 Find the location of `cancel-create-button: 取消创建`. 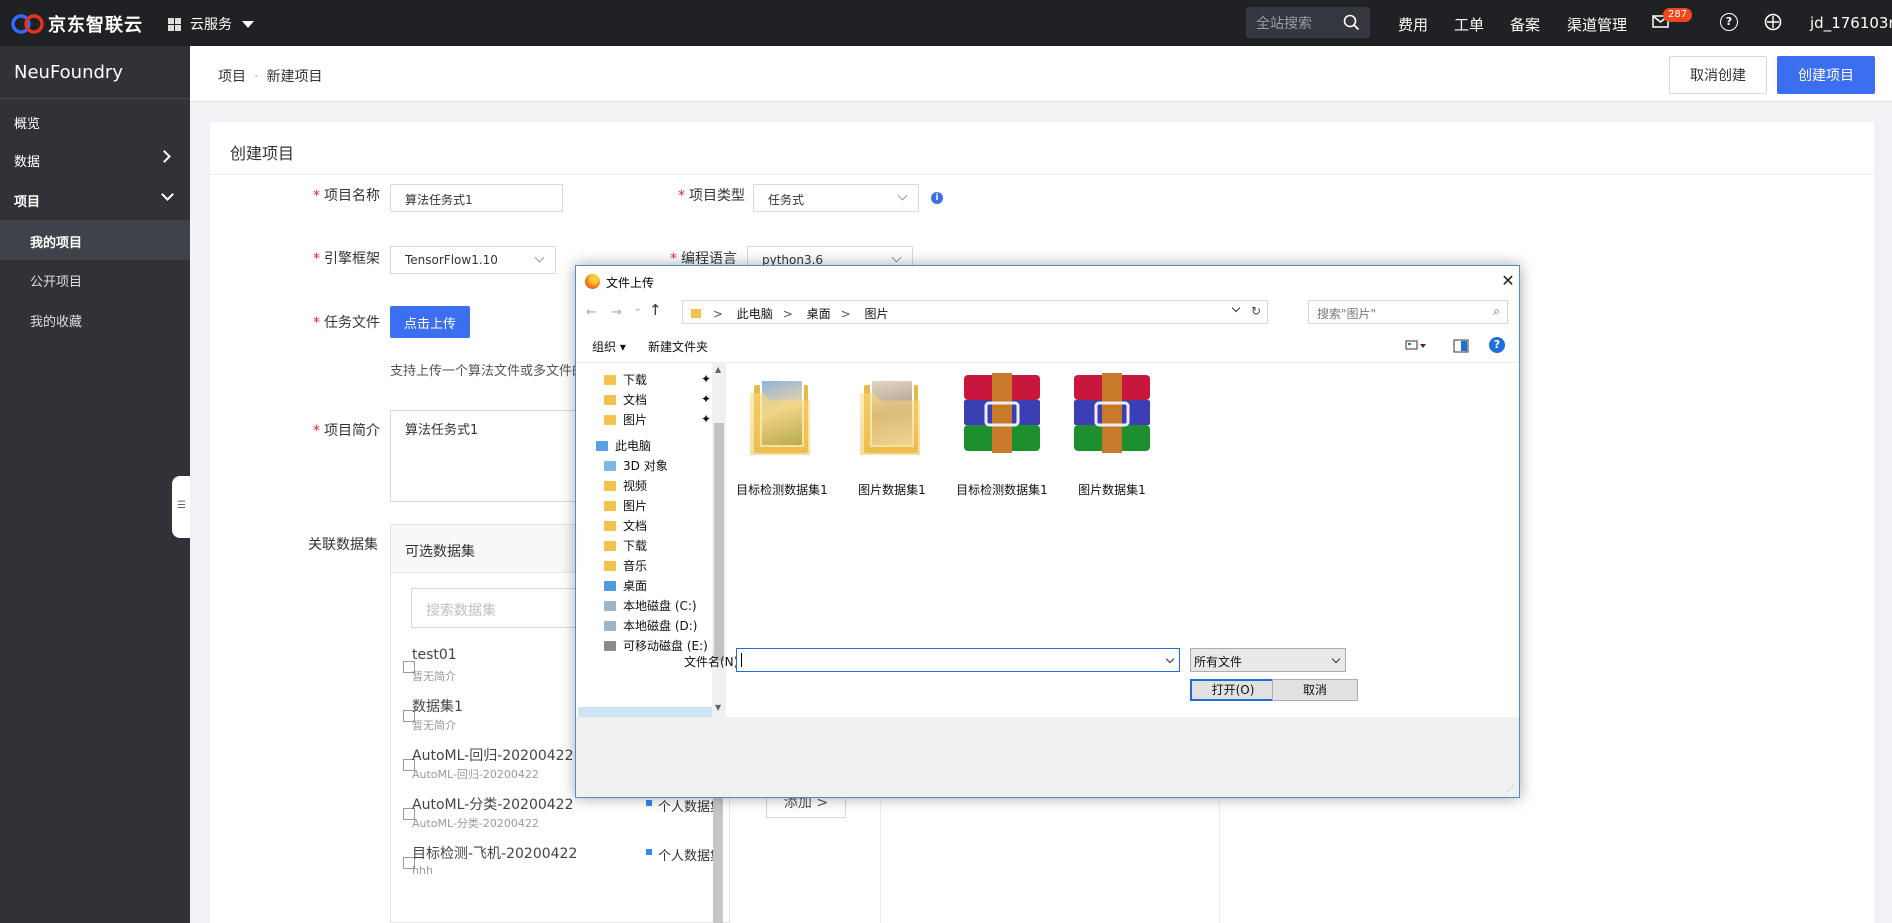

cancel-create-button: 取消创建 is located at coordinates (1718, 75).